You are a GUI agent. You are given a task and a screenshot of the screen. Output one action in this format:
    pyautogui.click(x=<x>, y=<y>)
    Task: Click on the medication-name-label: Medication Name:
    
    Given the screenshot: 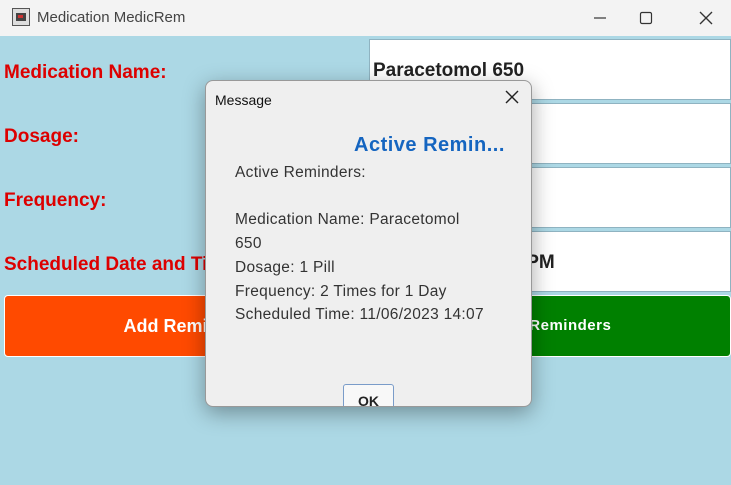 What is the action you would take?
    pyautogui.click(x=85, y=72)
    